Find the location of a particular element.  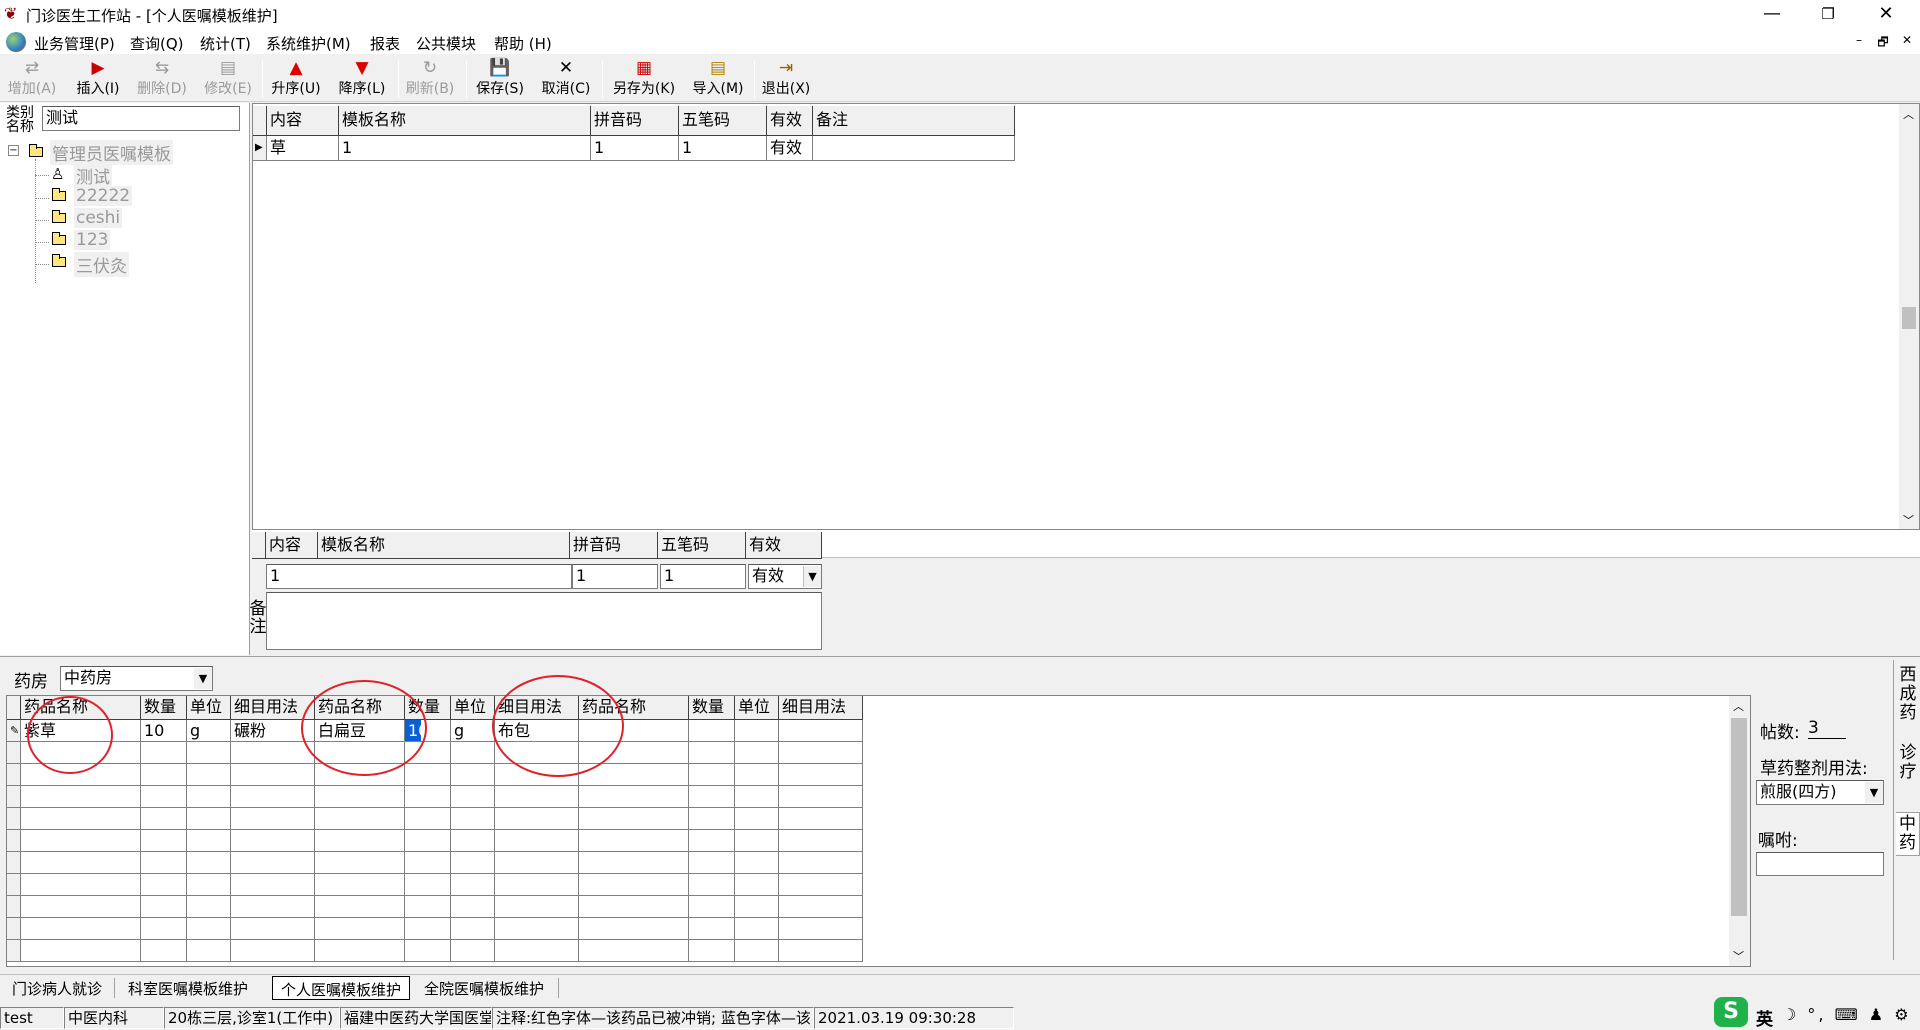

tie-count-label: 帖数: is located at coordinates (1780, 733).